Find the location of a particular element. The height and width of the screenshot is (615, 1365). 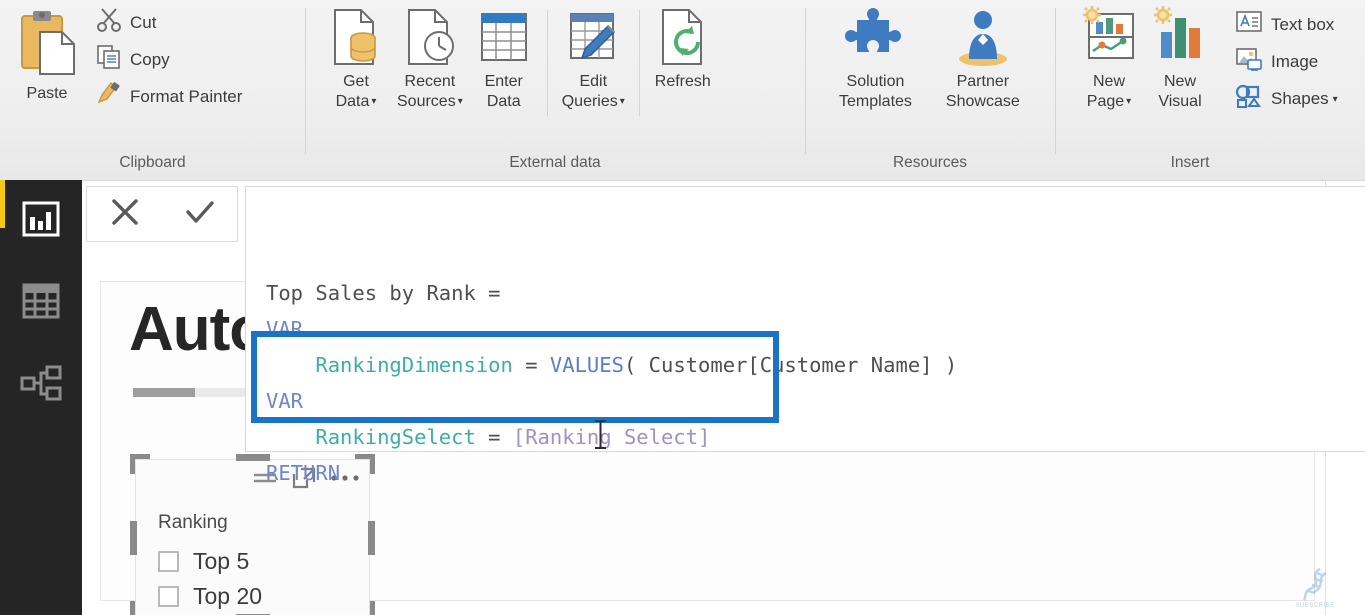

dax-token: RankingSelect is located at coordinates (395, 437).